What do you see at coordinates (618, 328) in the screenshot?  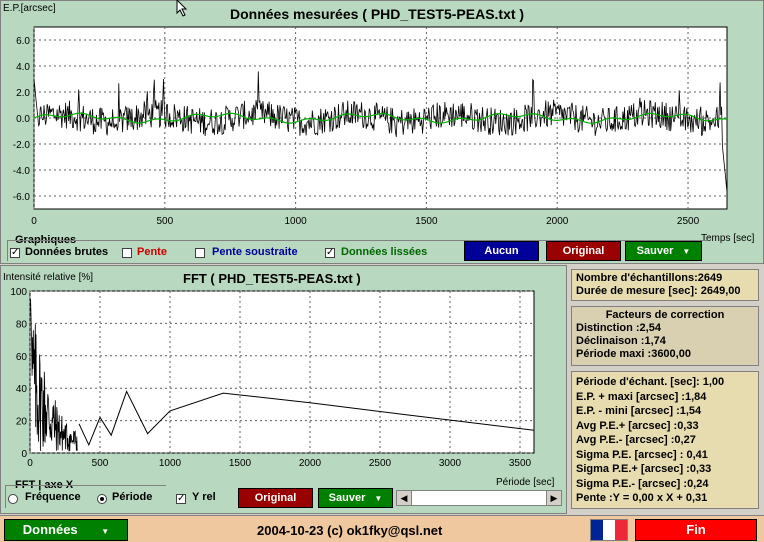 I see `correction-distinction: Distinction :2,54` at bounding box center [618, 328].